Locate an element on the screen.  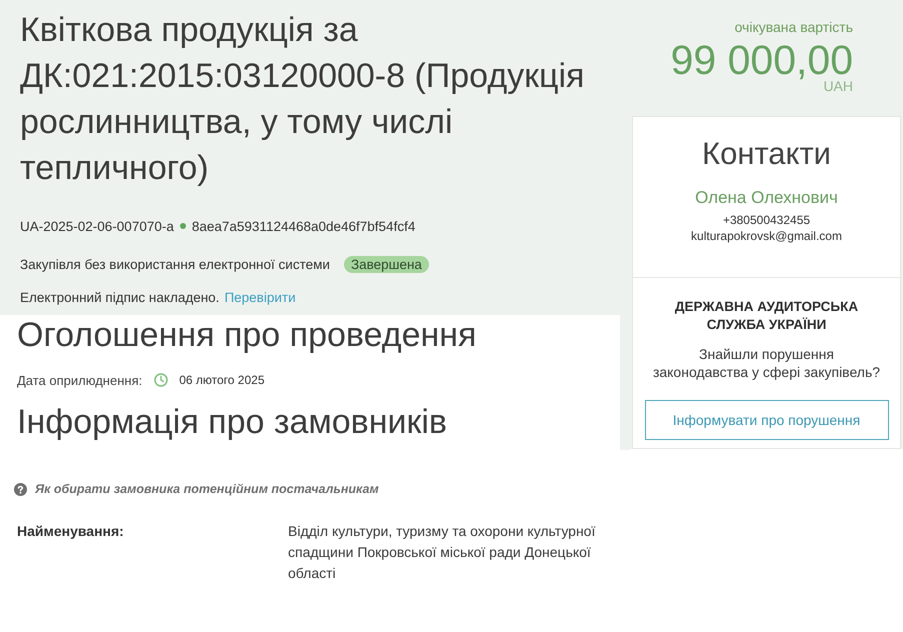
contact-name: Олена Олехнович is located at coordinates (766, 198).